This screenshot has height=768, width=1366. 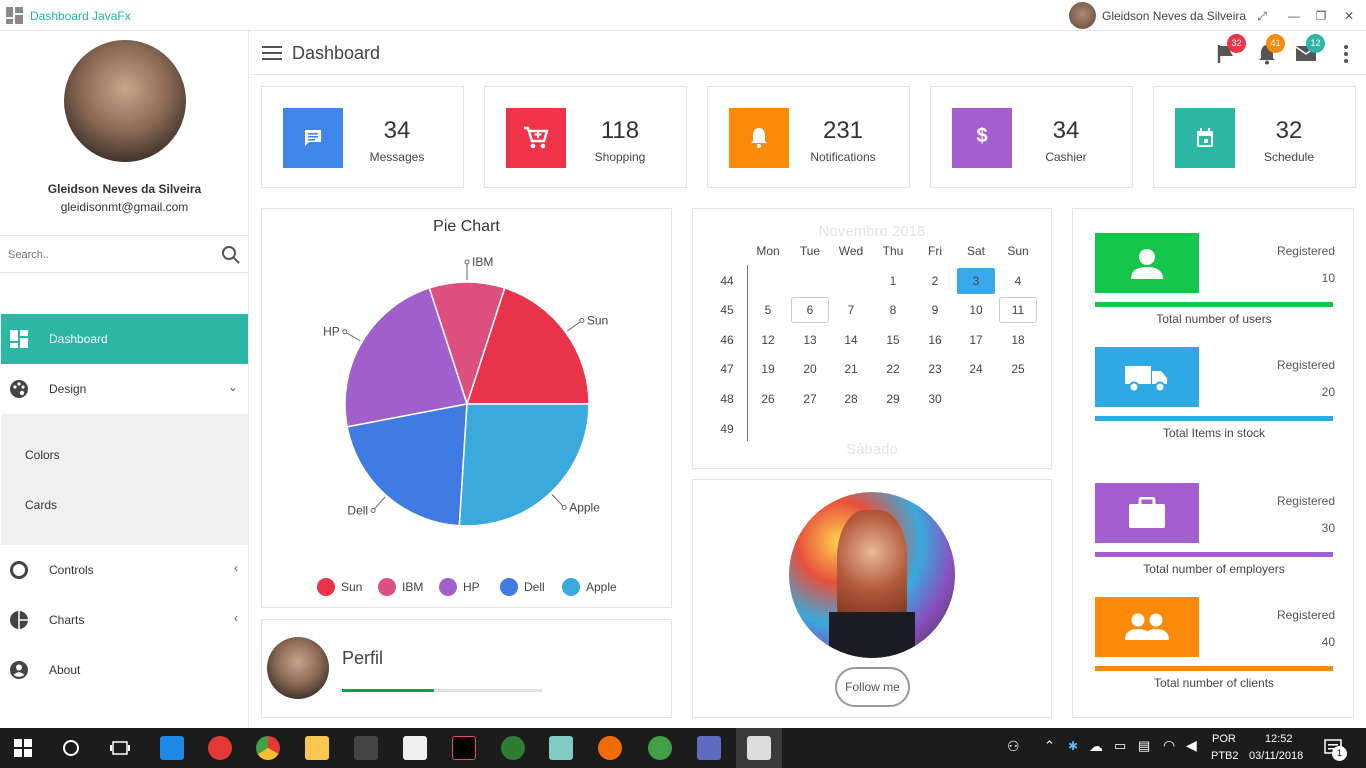 I want to click on windows-start-icon, so click(x=23, y=748).